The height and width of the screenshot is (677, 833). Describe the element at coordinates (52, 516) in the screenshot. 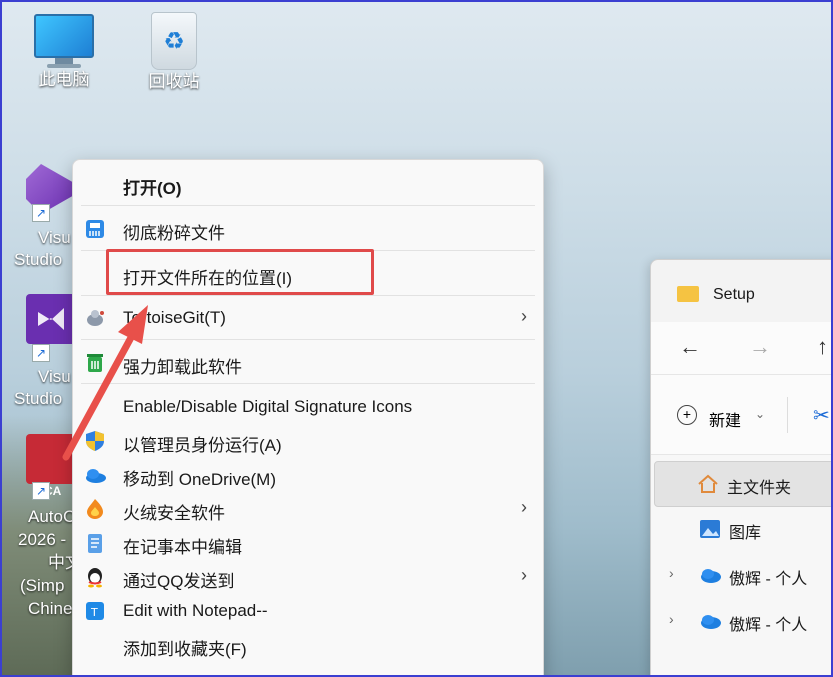

I see `desktop-icon-label: AutoC` at that location.